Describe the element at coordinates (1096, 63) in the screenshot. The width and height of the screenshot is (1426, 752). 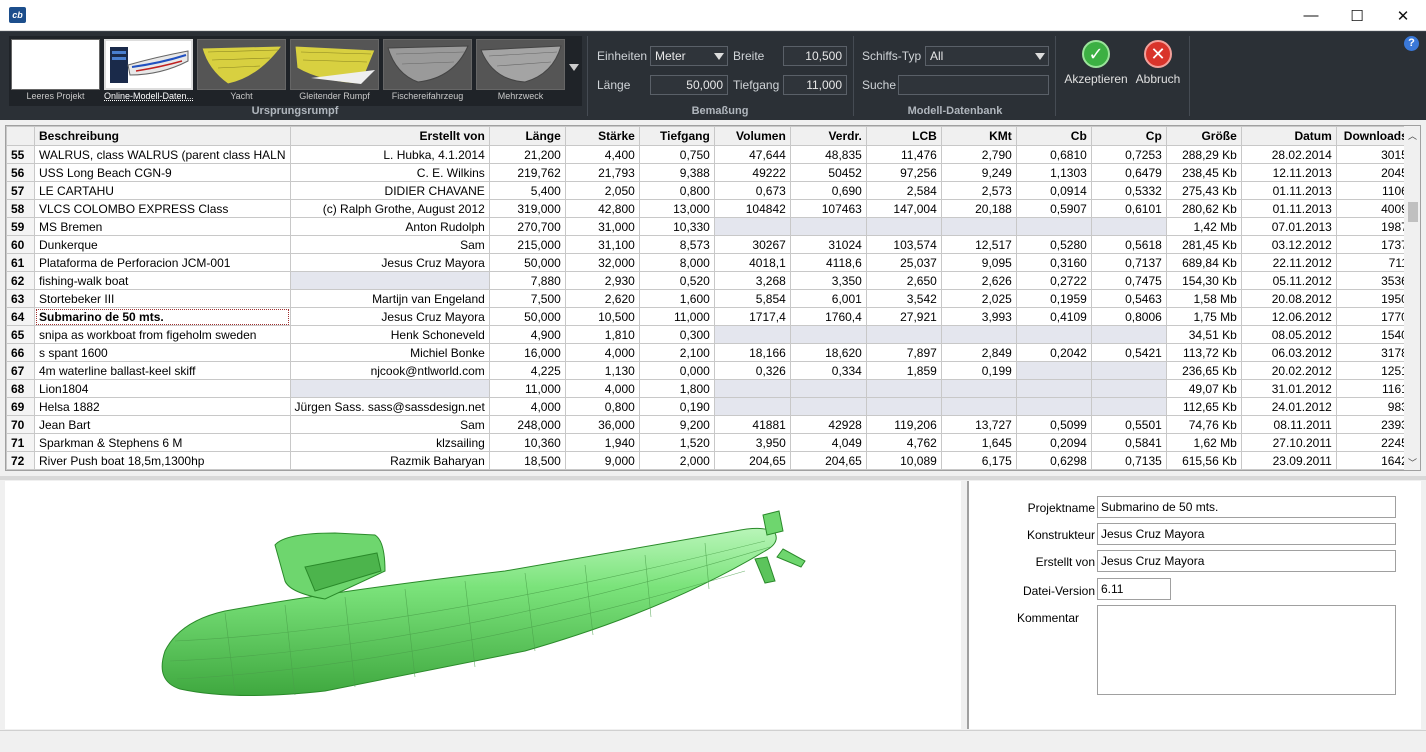
I see `accept-button: ✓ Akzeptieren` at that location.